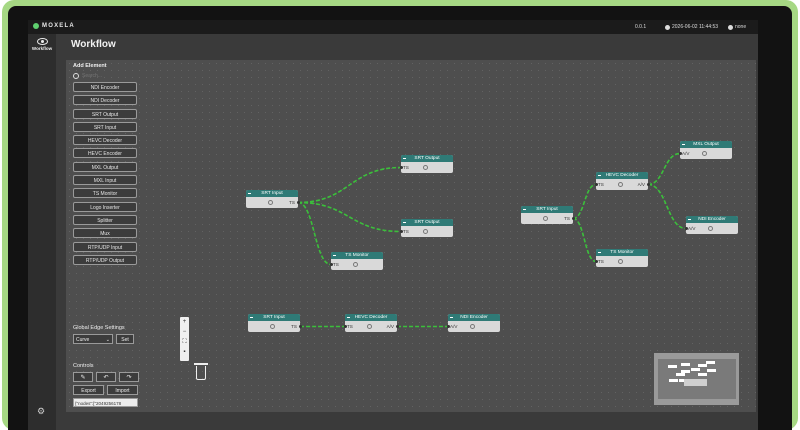  Describe the element at coordinates (88, 390) in the screenshot. I see `export-button: Export` at that location.